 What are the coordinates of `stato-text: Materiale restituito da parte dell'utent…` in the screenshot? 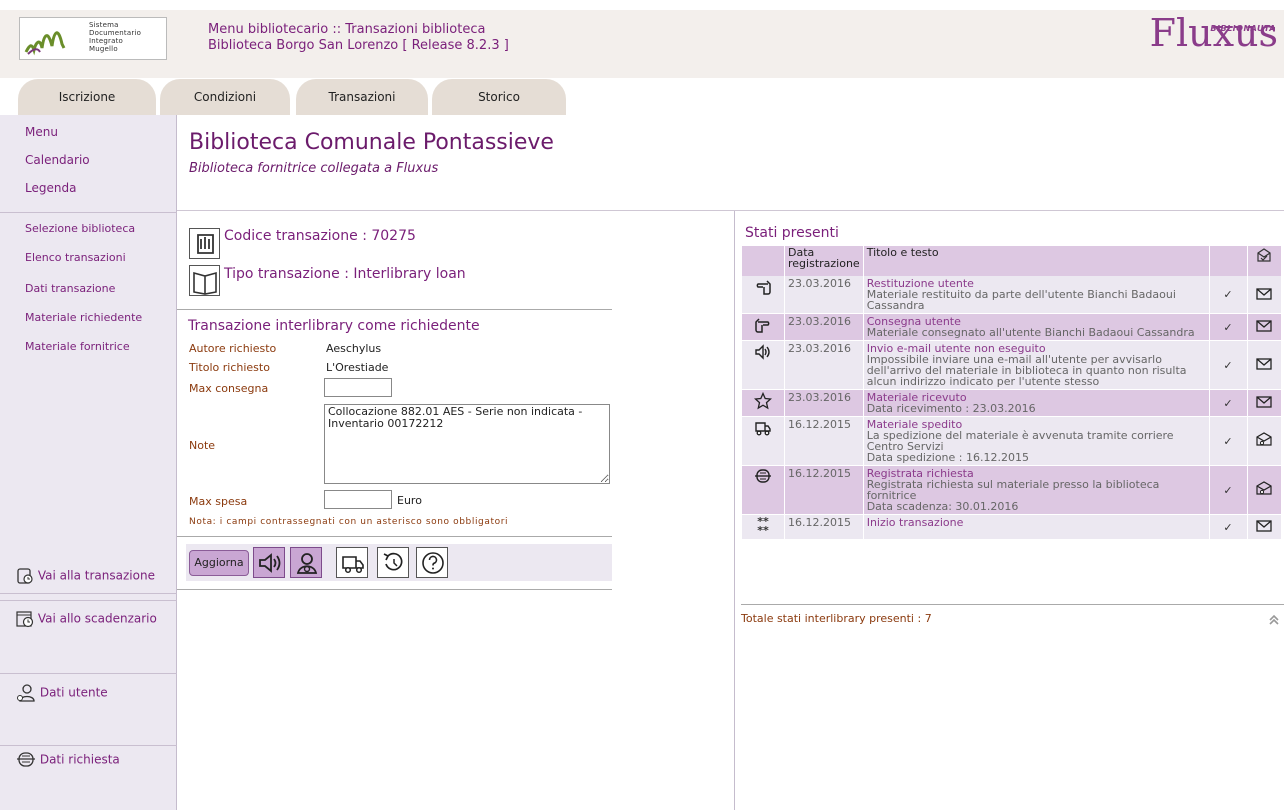 It's located at (1021, 300).